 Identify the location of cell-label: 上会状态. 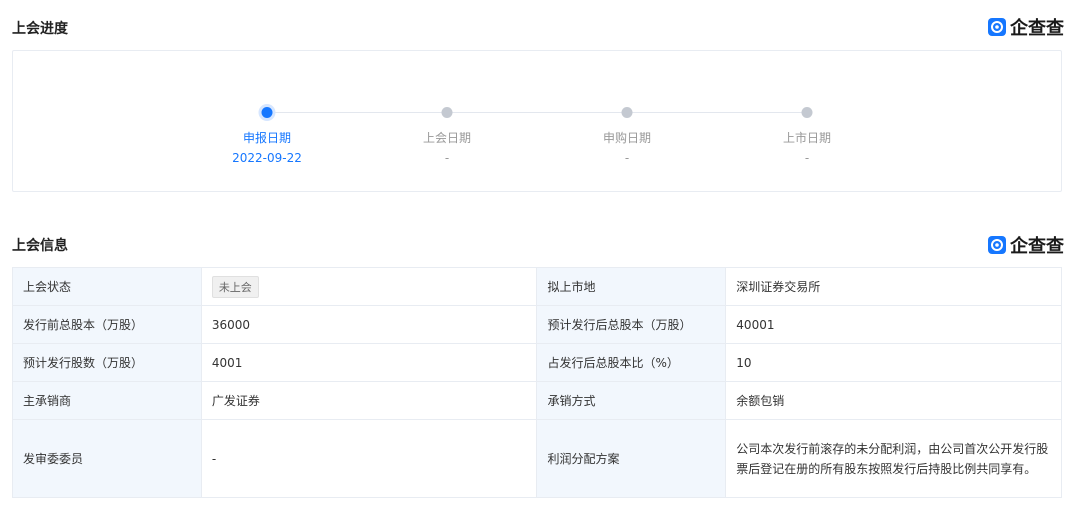
(107, 286).